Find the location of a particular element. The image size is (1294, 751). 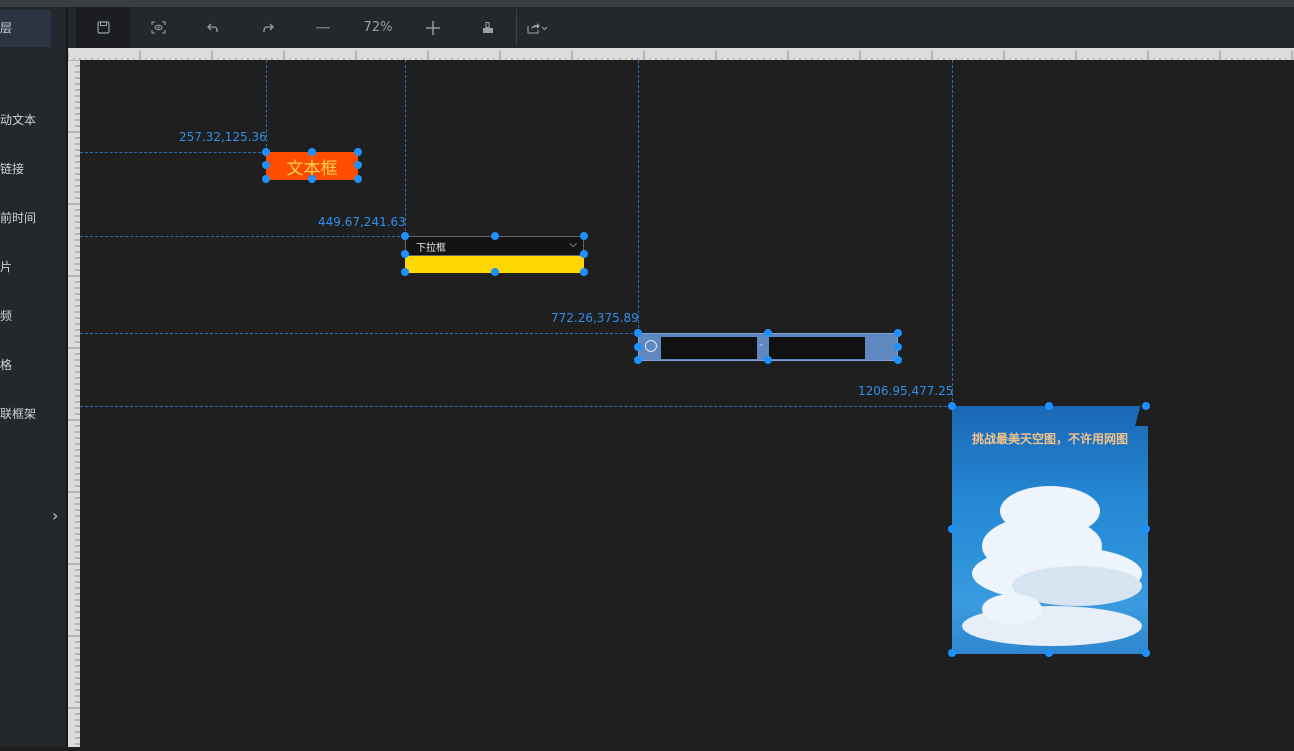

export-button is located at coordinates (538, 27).